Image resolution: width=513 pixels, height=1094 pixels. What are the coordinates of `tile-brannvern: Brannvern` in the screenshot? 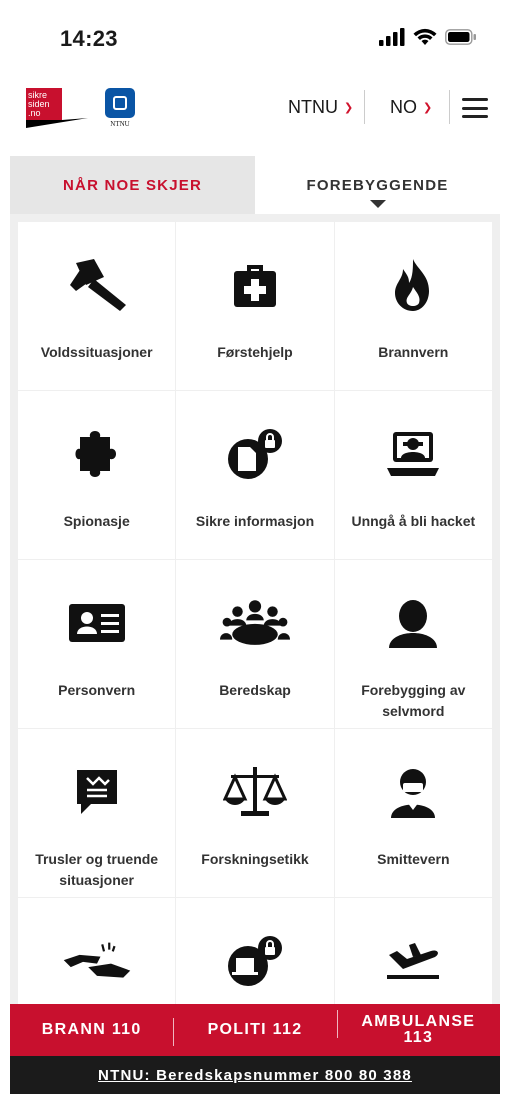 It's located at (413, 306).